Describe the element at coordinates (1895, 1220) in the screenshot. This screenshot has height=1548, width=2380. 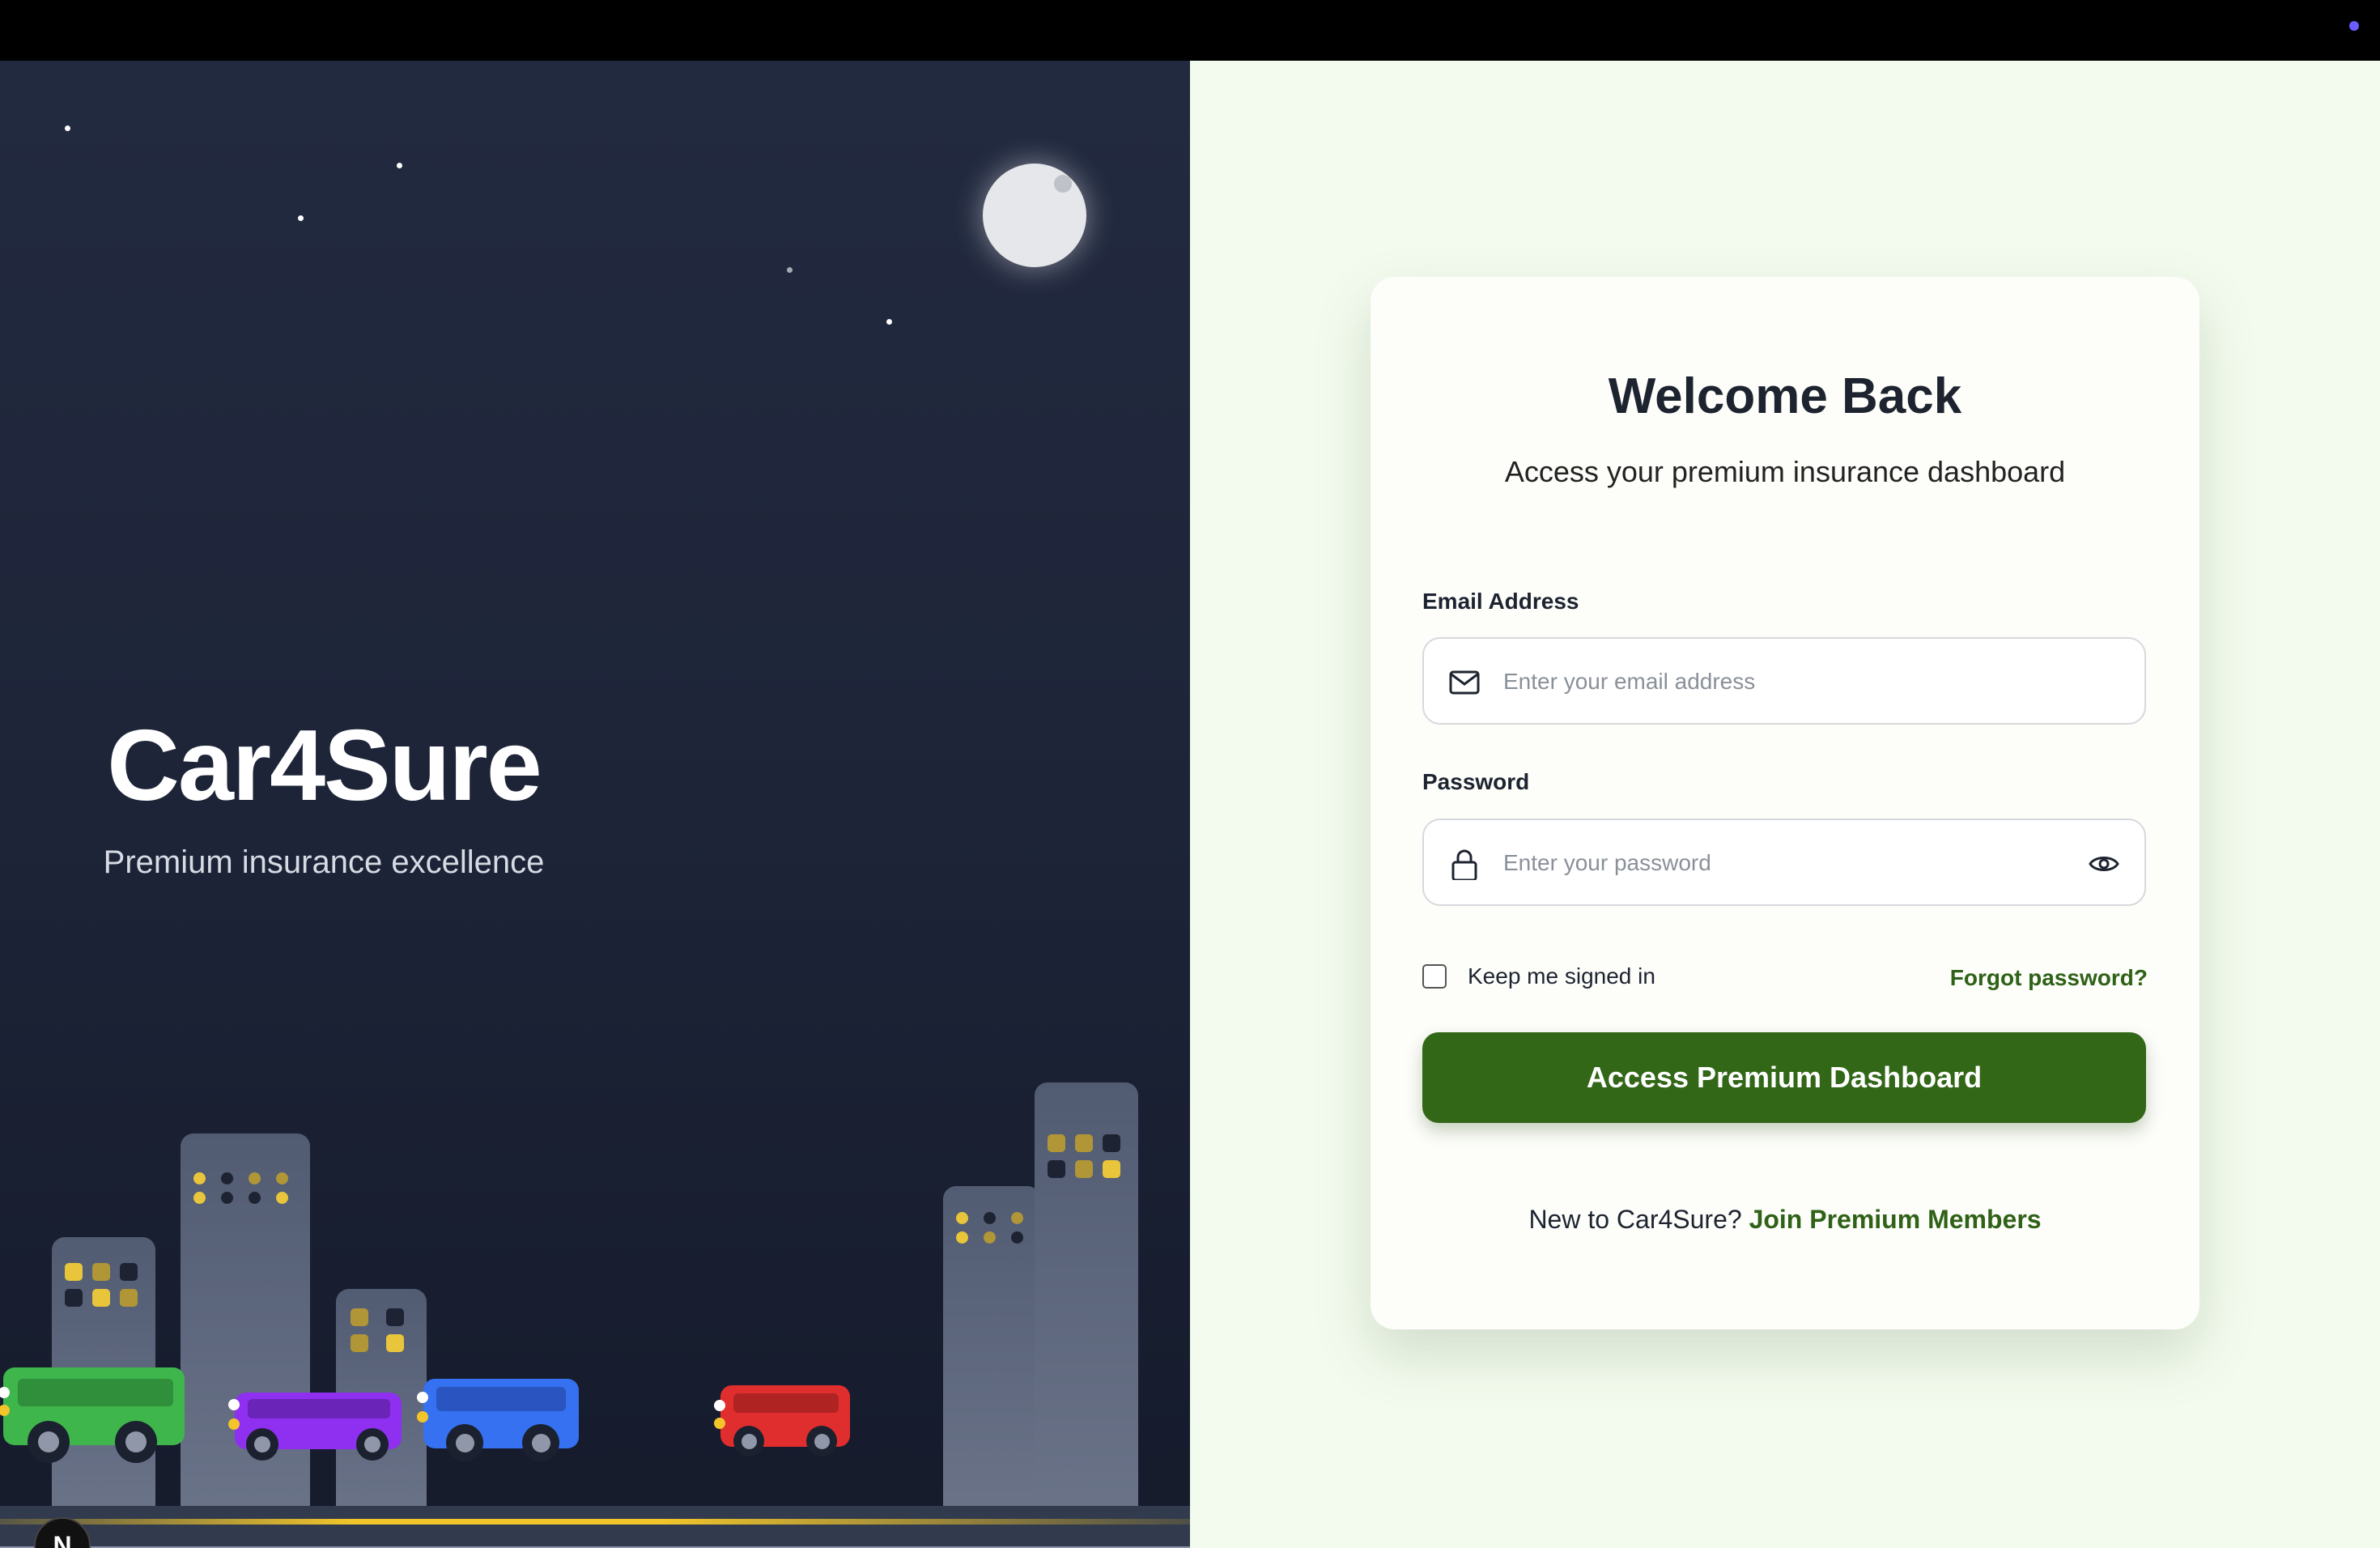
I see `join-premium-link: Join Premium Members` at that location.